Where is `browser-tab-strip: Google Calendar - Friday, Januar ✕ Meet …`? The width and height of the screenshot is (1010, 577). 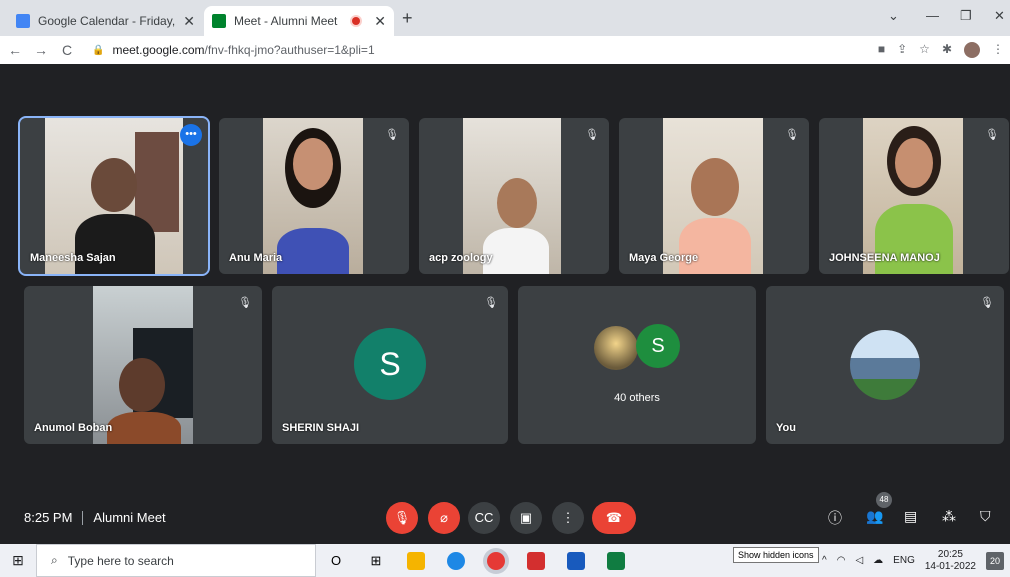
browser-tab-strip: Google Calendar - Friday, Januar ✕ Meet … is located at coordinates (505, 18).